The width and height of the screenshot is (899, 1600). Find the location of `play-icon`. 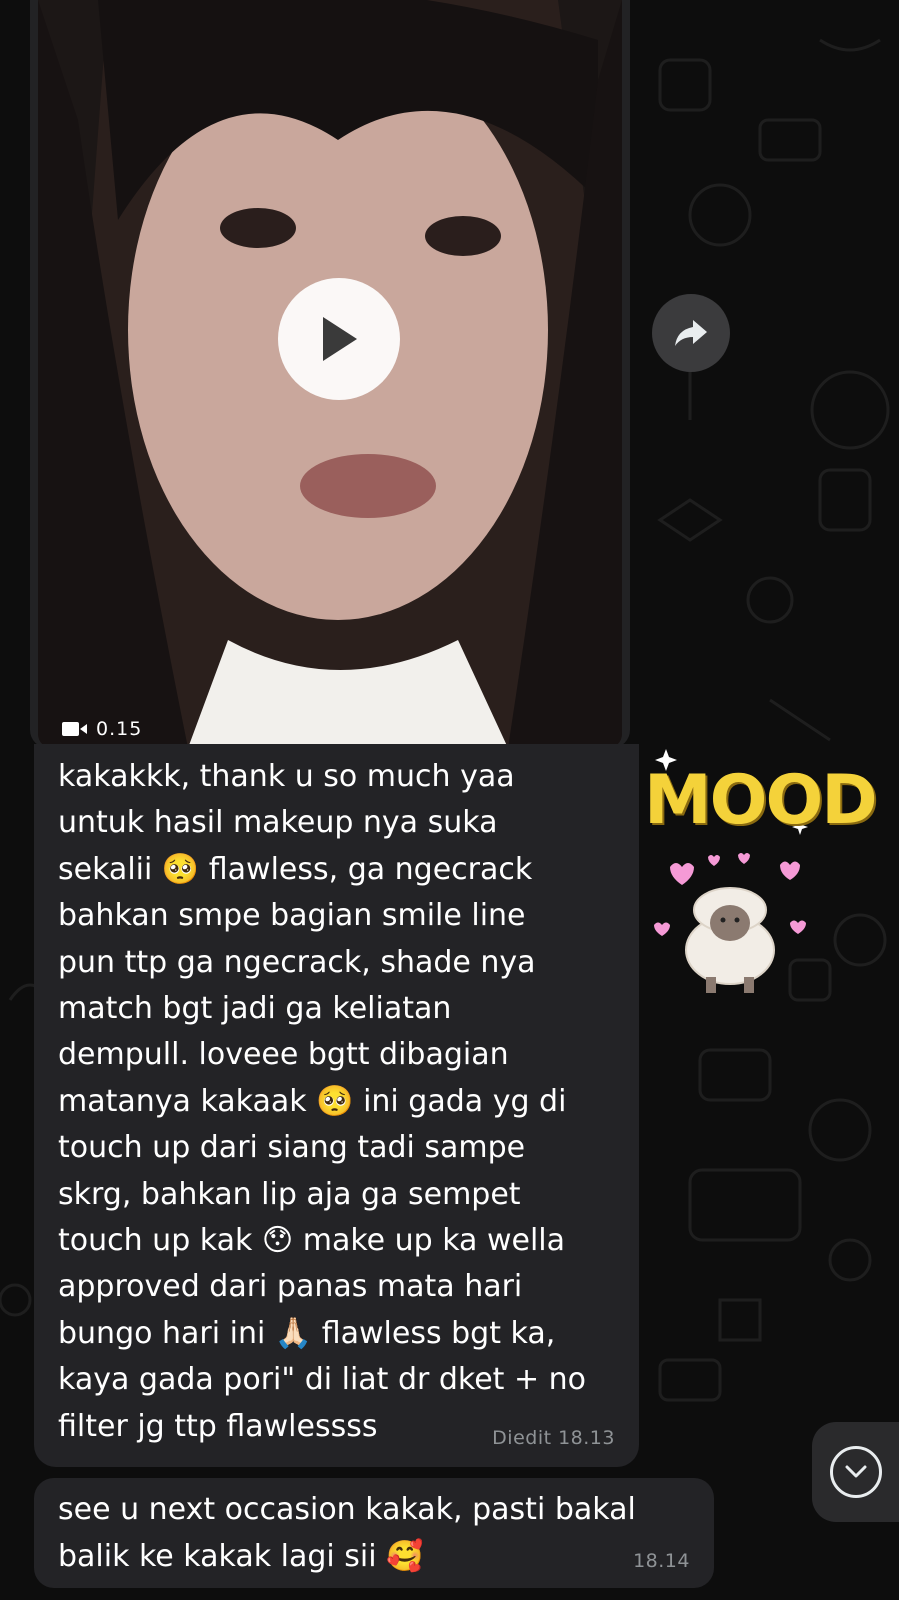

play-icon is located at coordinates (340, 339).